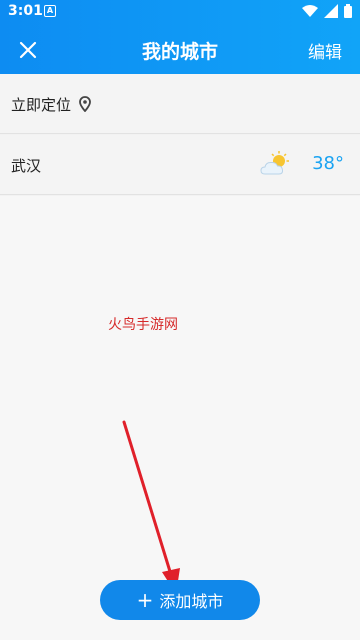 Image resolution: width=360 pixels, height=640 pixels. I want to click on arrow-annotation, so click(151, 507).